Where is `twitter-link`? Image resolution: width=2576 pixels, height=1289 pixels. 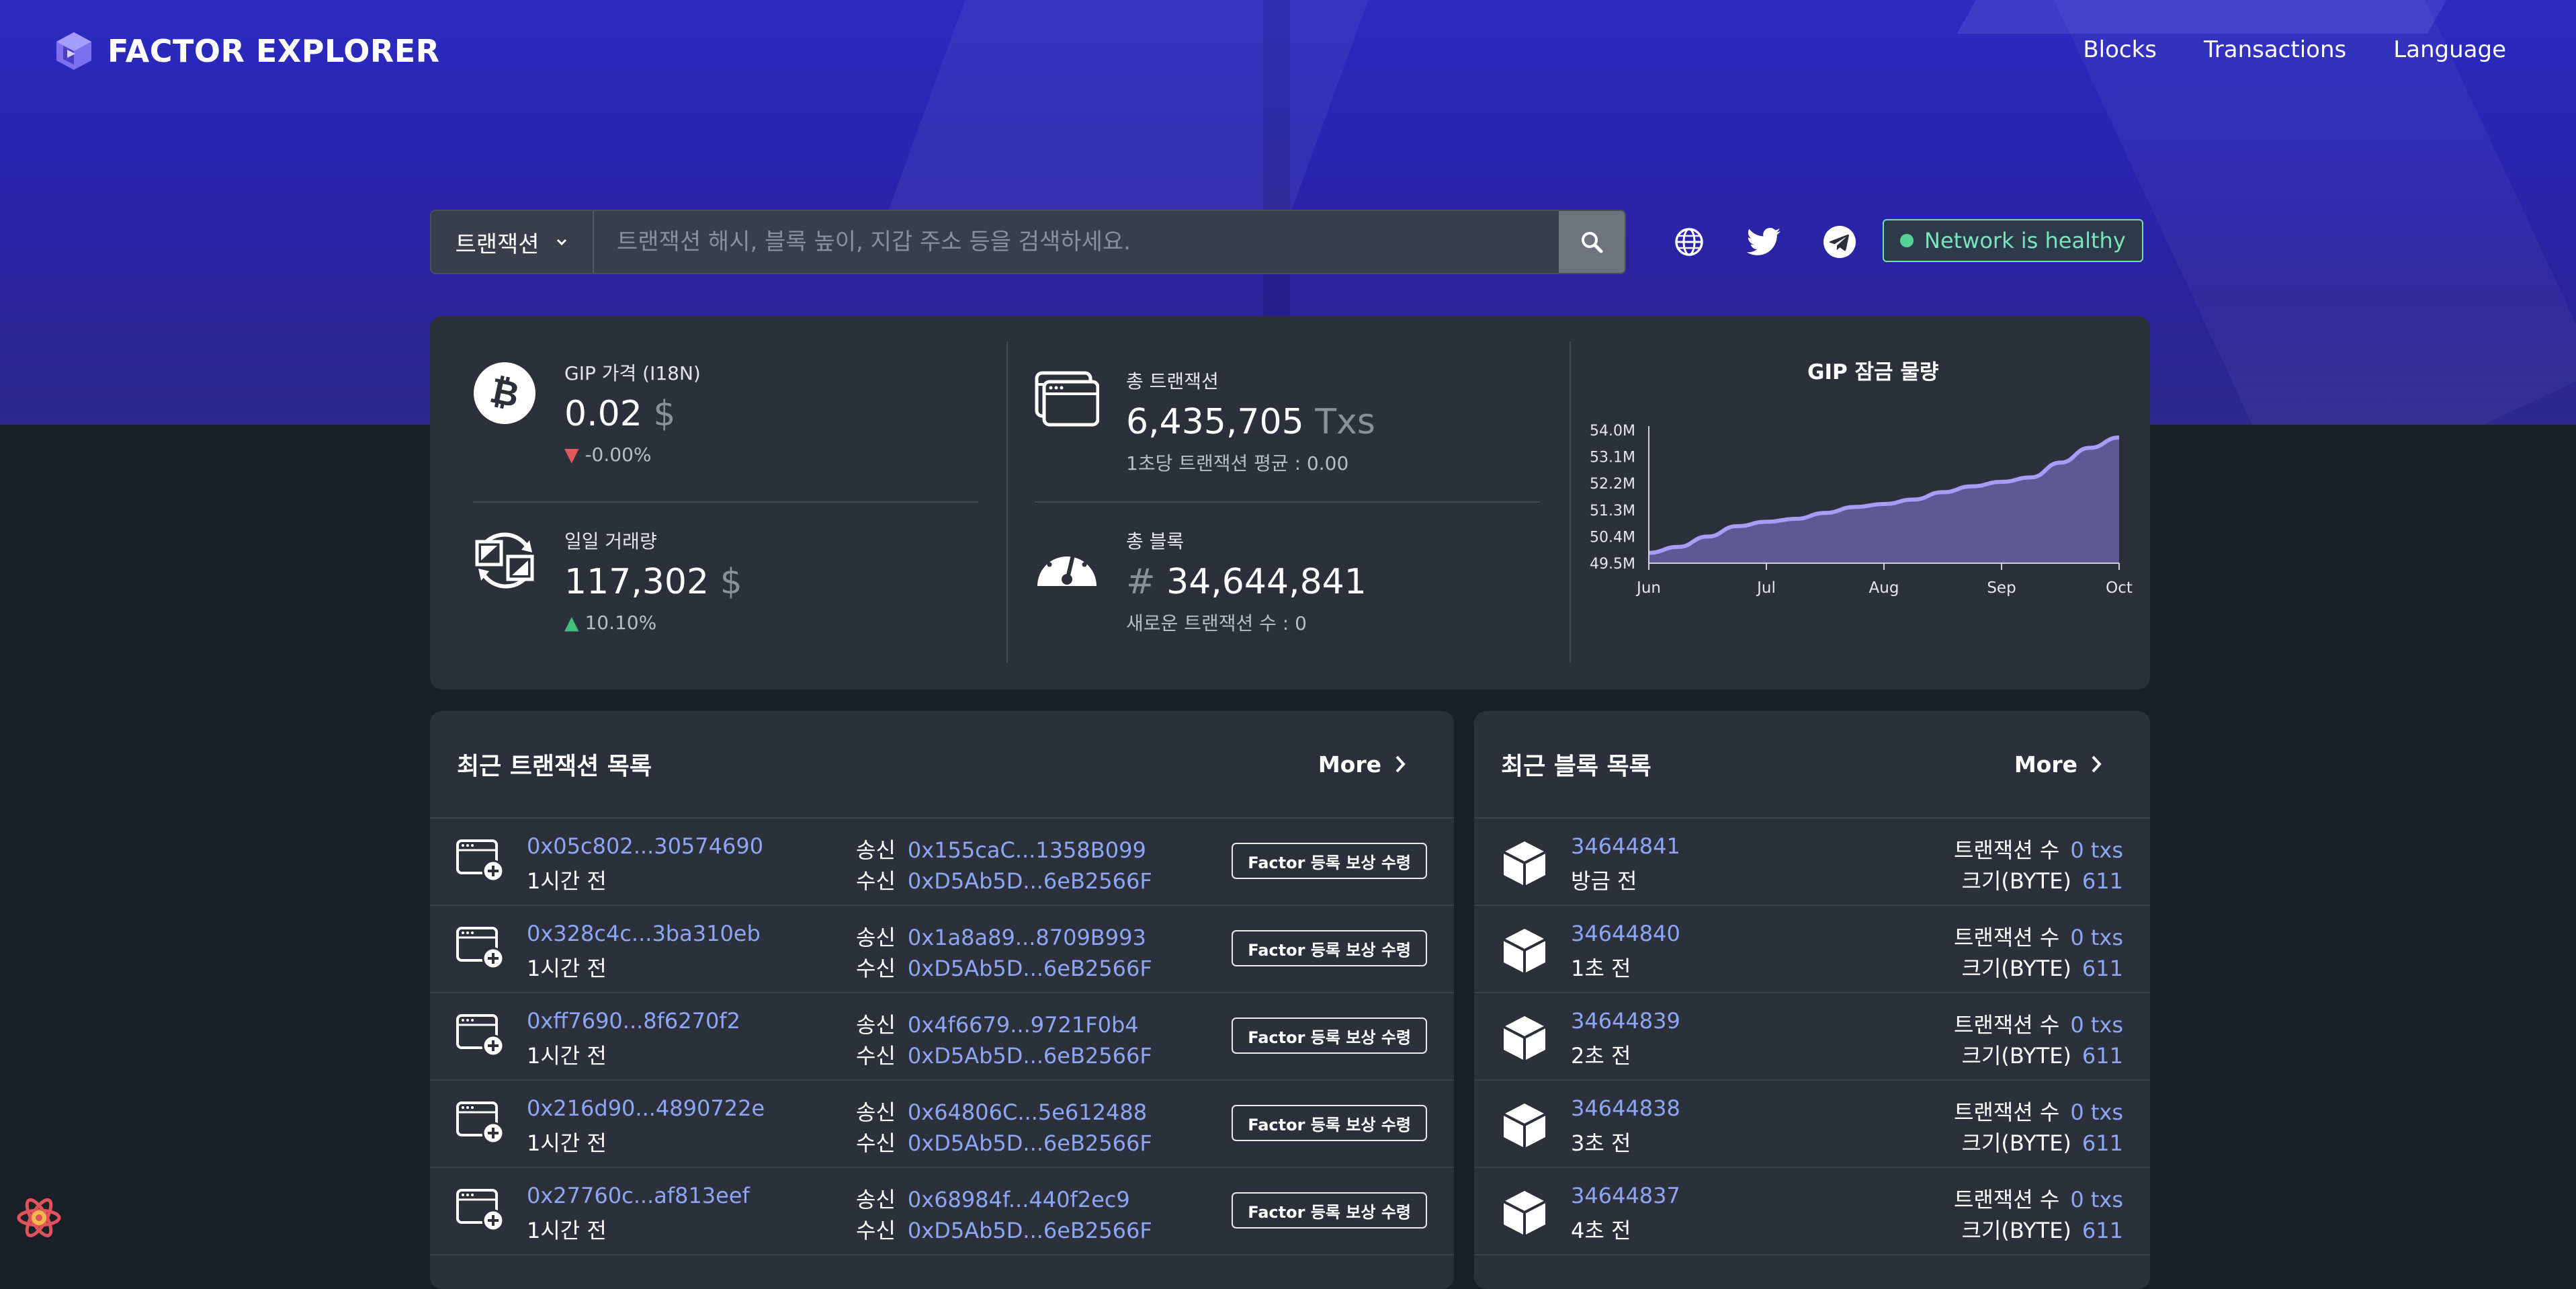 twitter-link is located at coordinates (1764, 242).